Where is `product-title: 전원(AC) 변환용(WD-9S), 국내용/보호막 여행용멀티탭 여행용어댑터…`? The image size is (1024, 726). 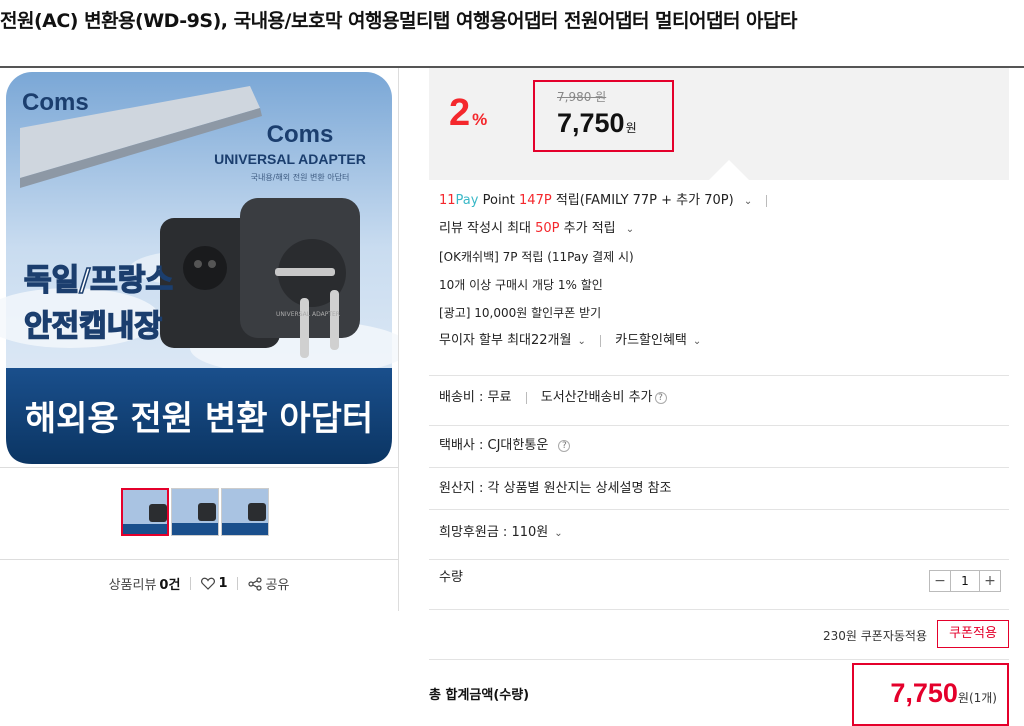 product-title: 전원(AC) 변환용(WD-9S), 국내용/보호막 여행용멀티탭 여행용어댑터… is located at coordinates (399, 21).